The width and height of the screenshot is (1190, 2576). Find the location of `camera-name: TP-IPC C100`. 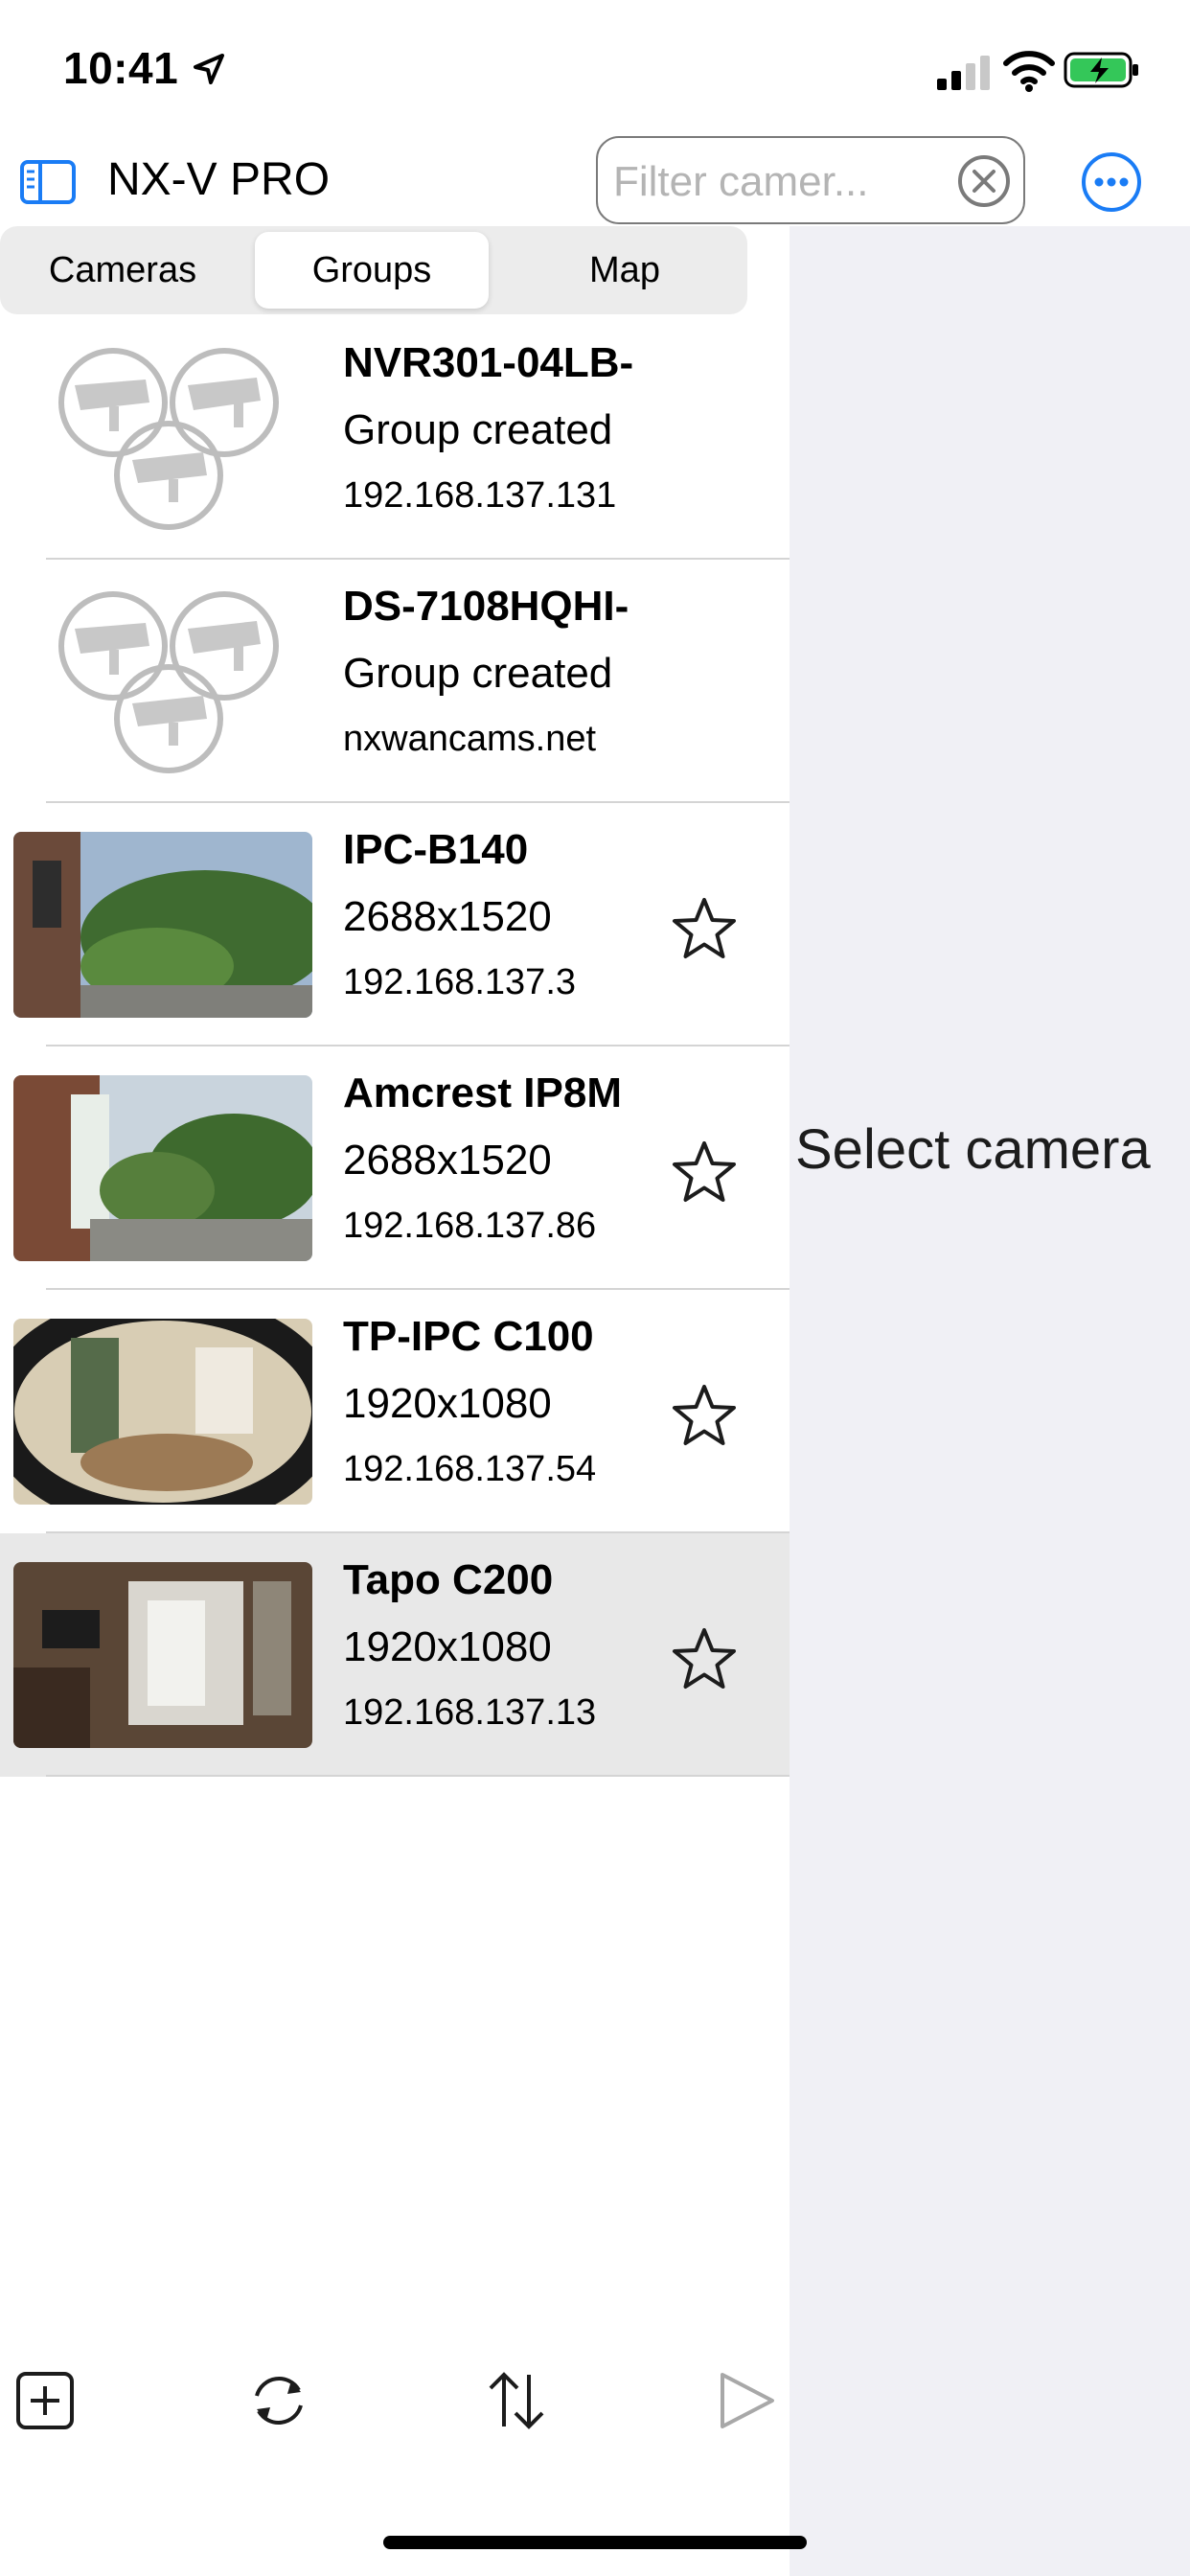

camera-name: TP-IPC C100 is located at coordinates (468, 1336).